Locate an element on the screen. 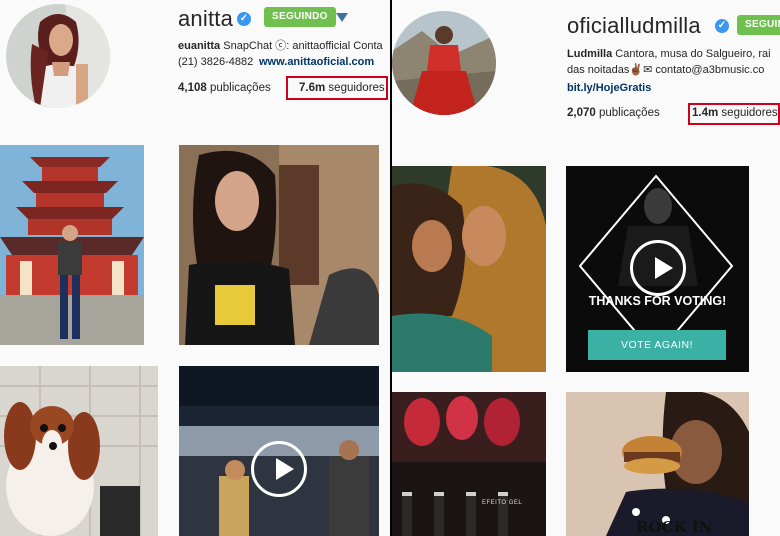  profile-bio-line2: (21) 3826-4882 is located at coordinates (215, 62).